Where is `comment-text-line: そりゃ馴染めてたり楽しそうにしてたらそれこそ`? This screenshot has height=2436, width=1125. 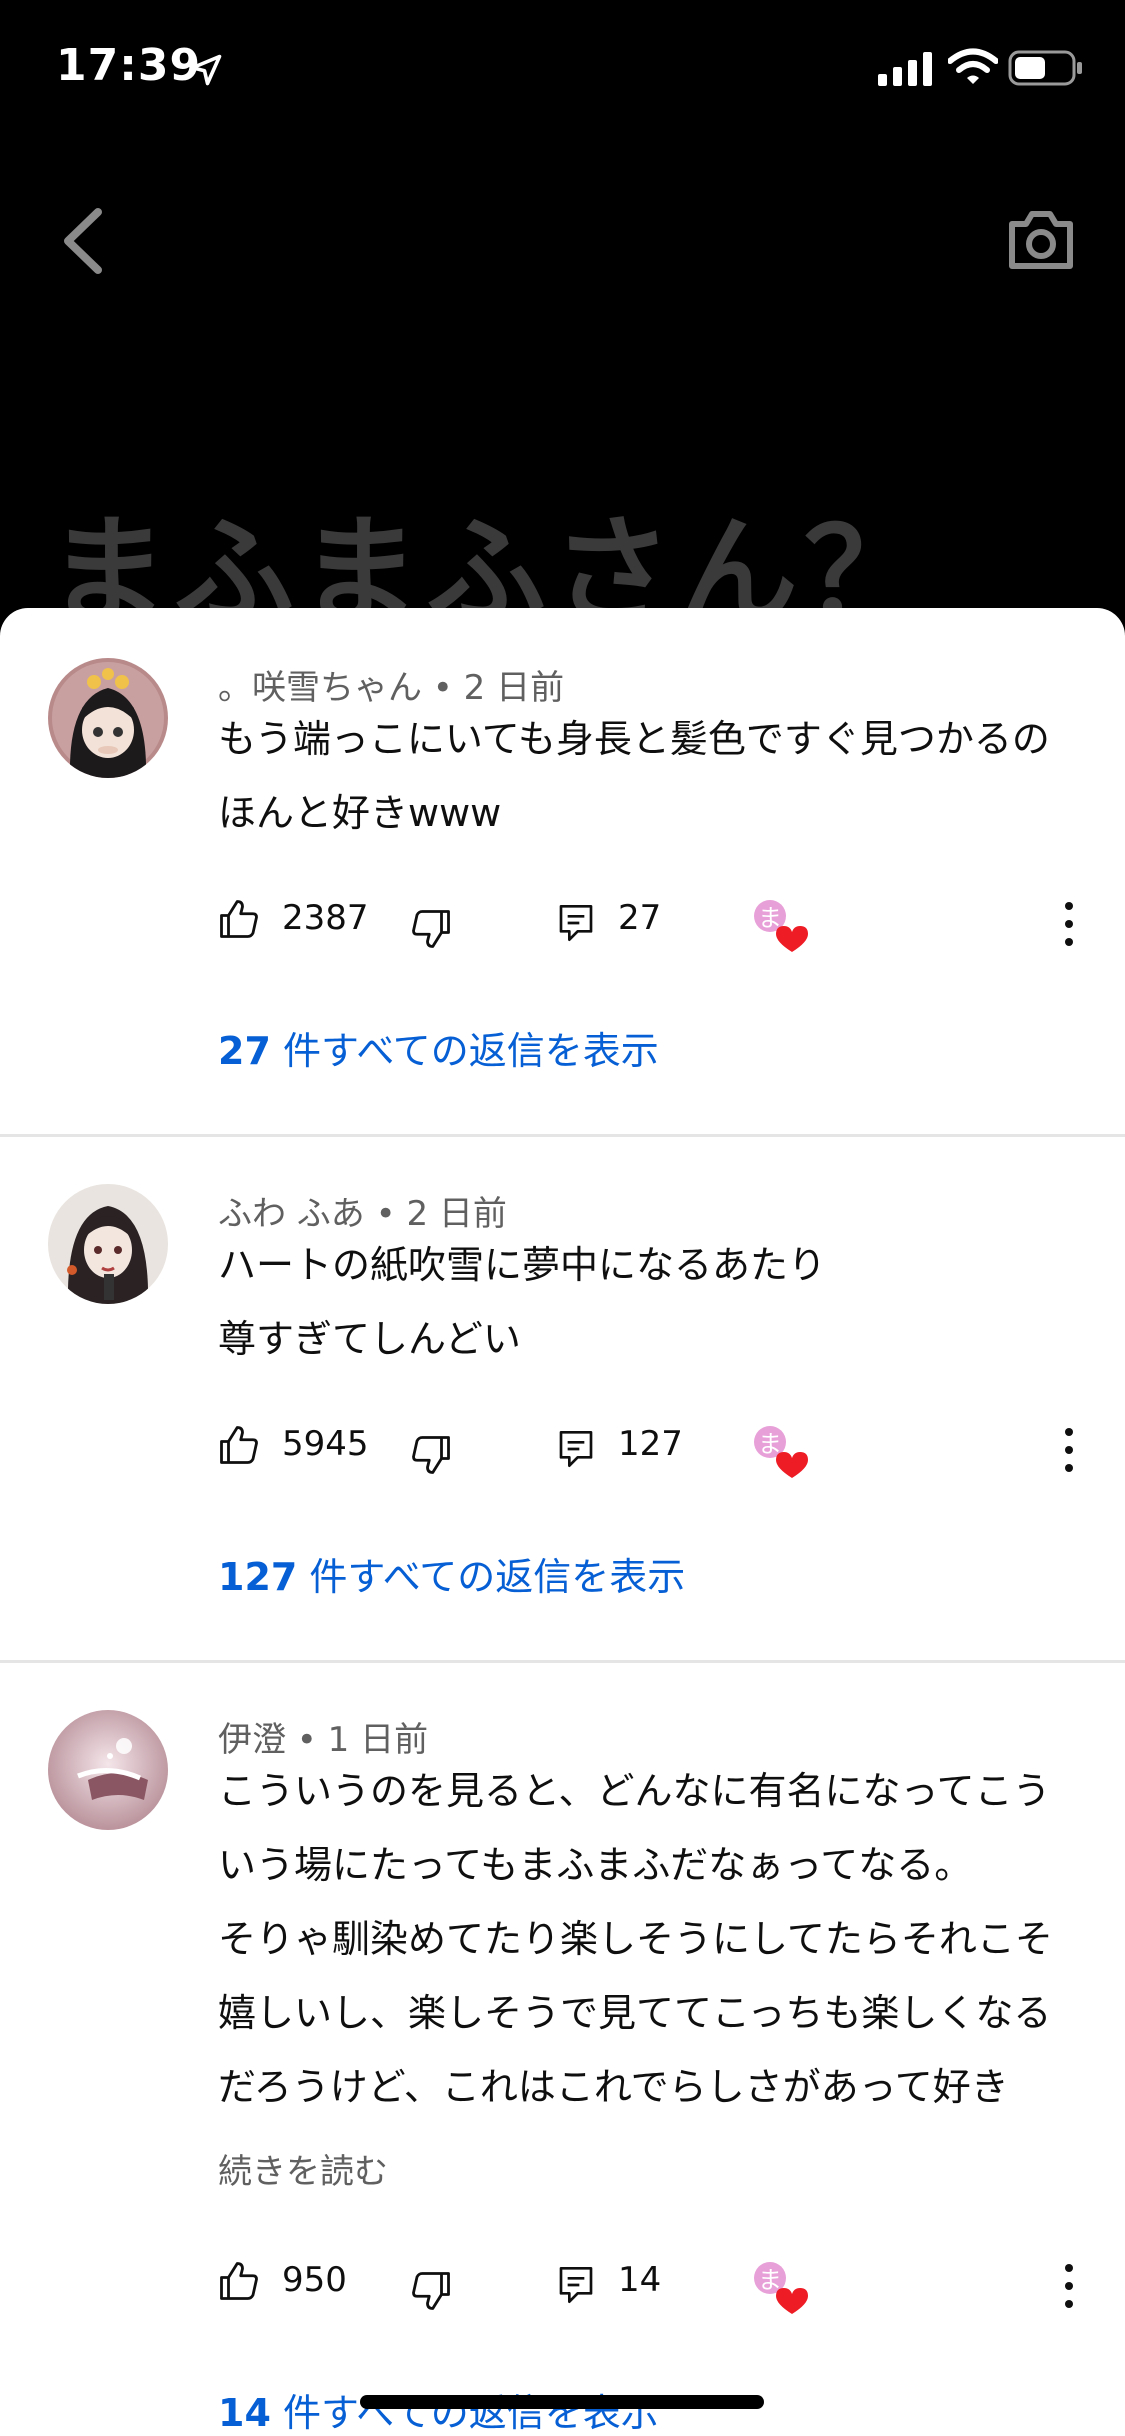 comment-text-line: そりゃ馴染めてたり楽しそうにしてたらそれこそ is located at coordinates (635, 1939).